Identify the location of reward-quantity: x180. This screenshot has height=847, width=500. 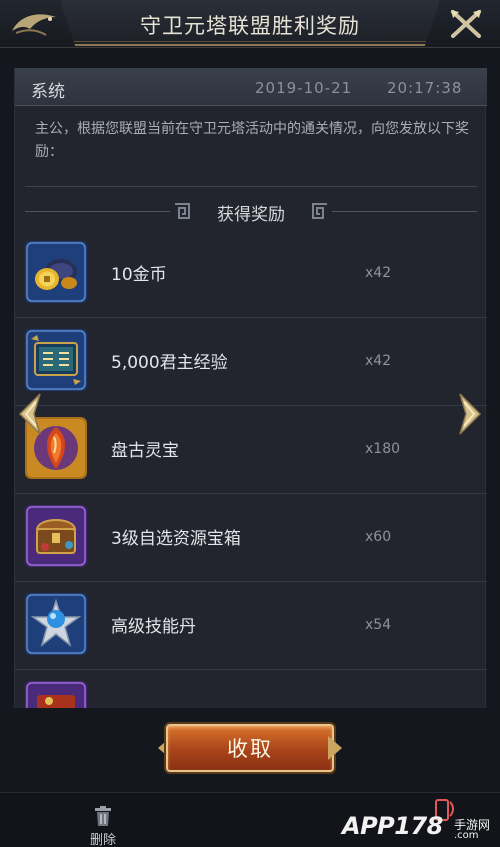
(383, 449).